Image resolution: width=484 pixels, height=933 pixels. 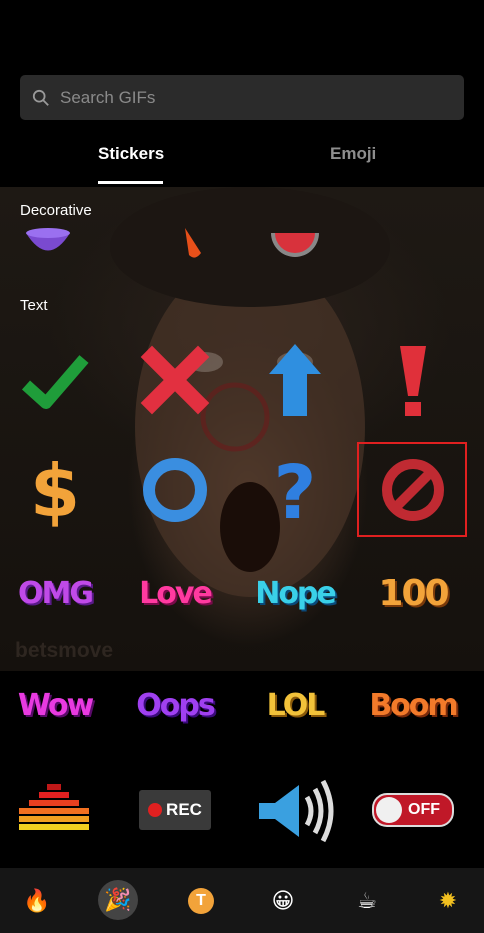 I want to click on record-dot-icon, so click(x=155, y=810).